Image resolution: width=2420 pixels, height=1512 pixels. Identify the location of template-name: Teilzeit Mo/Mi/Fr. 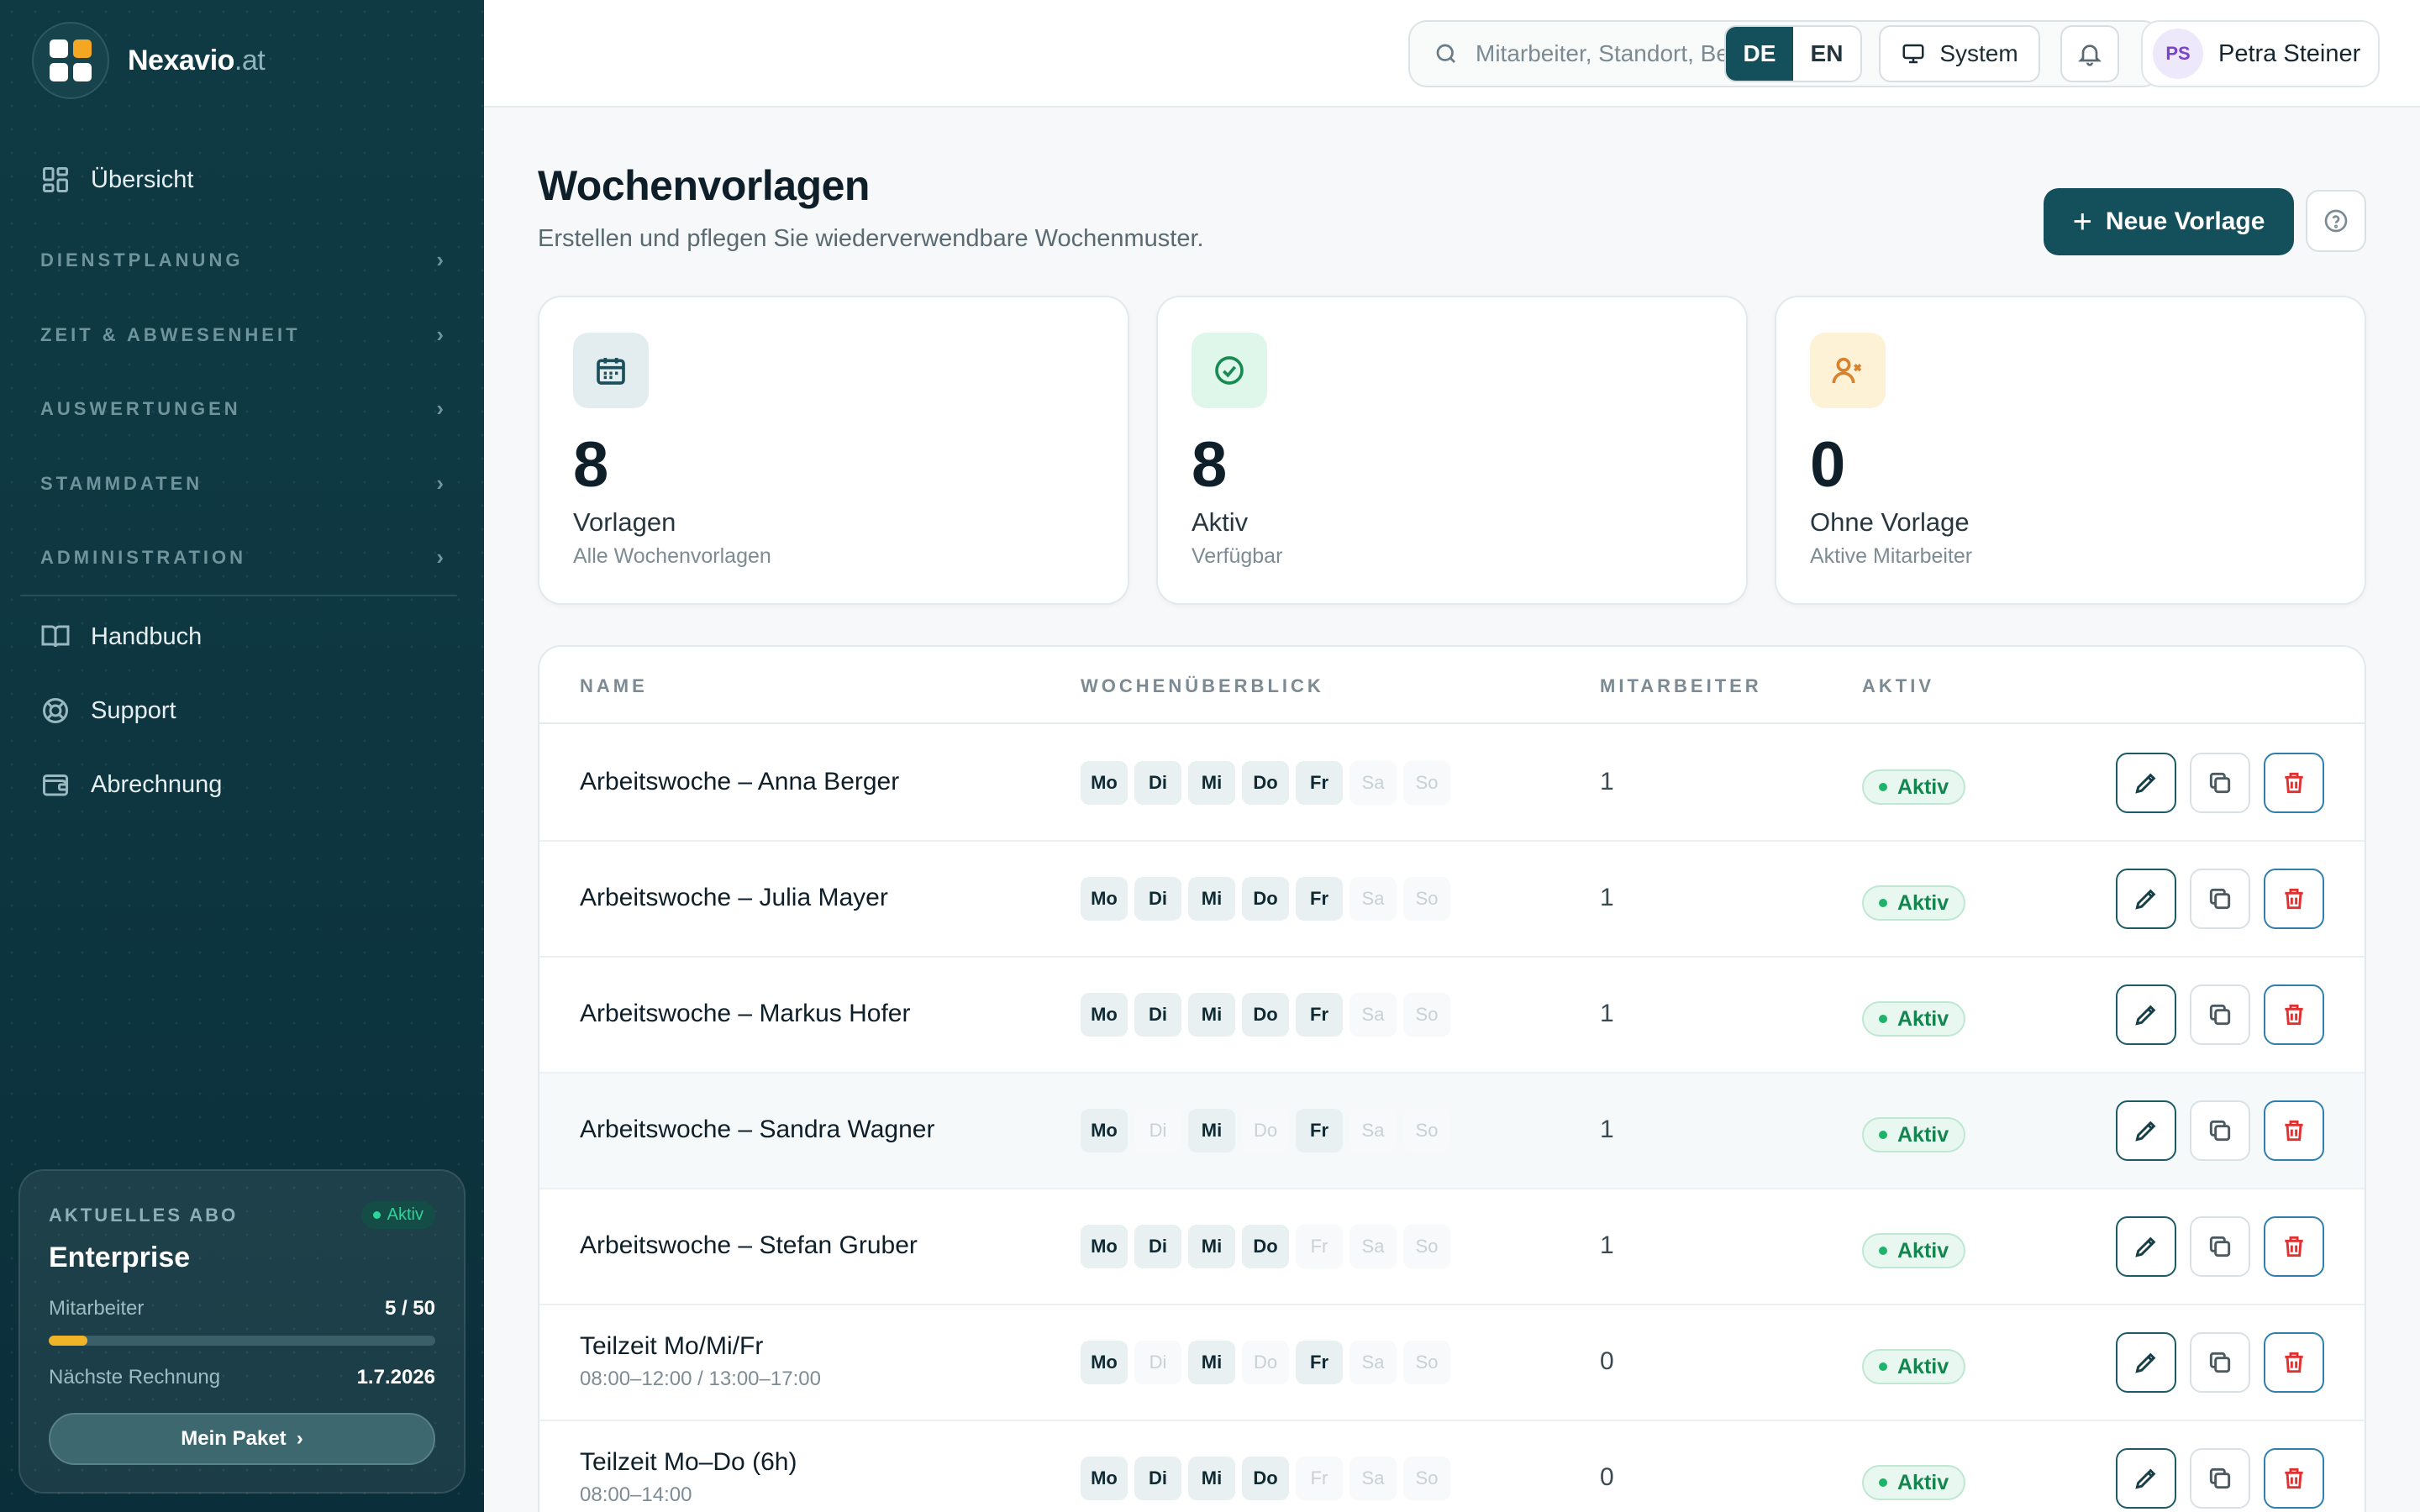
(672, 1346).